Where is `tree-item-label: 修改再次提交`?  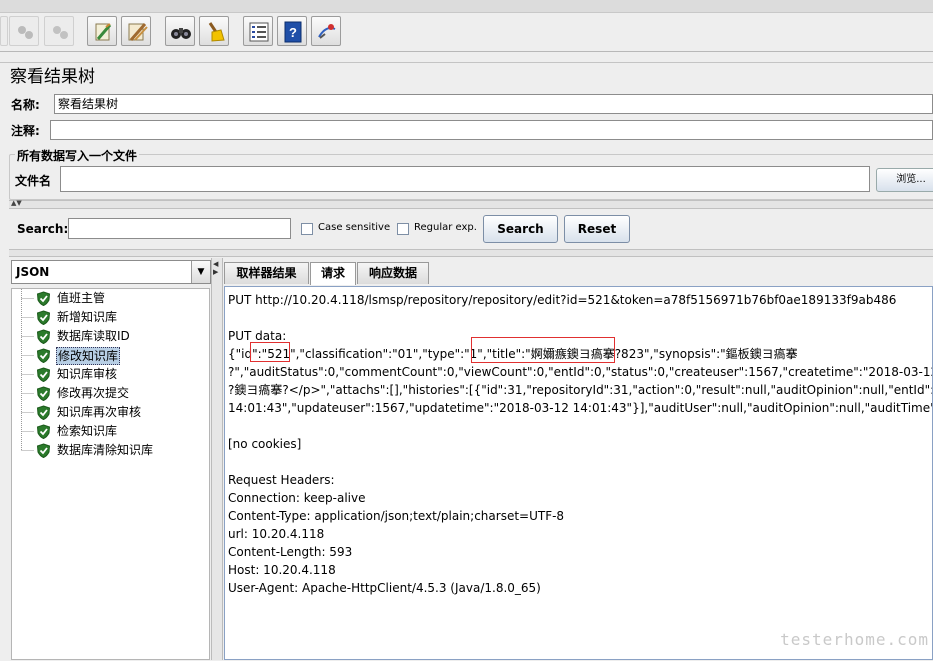 tree-item-label: 修改再次提交 is located at coordinates (93, 393).